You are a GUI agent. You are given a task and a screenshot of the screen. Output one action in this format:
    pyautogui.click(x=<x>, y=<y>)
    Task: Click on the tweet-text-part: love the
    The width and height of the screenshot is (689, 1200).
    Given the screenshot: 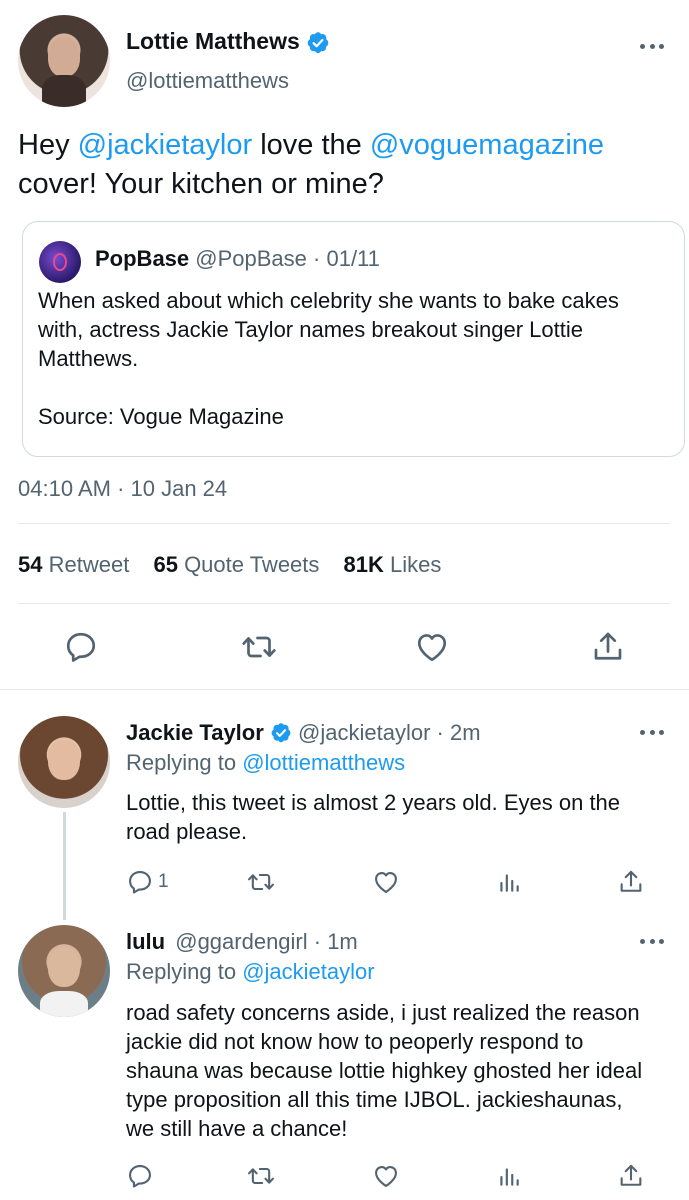 What is the action you would take?
    pyautogui.click(x=311, y=145)
    